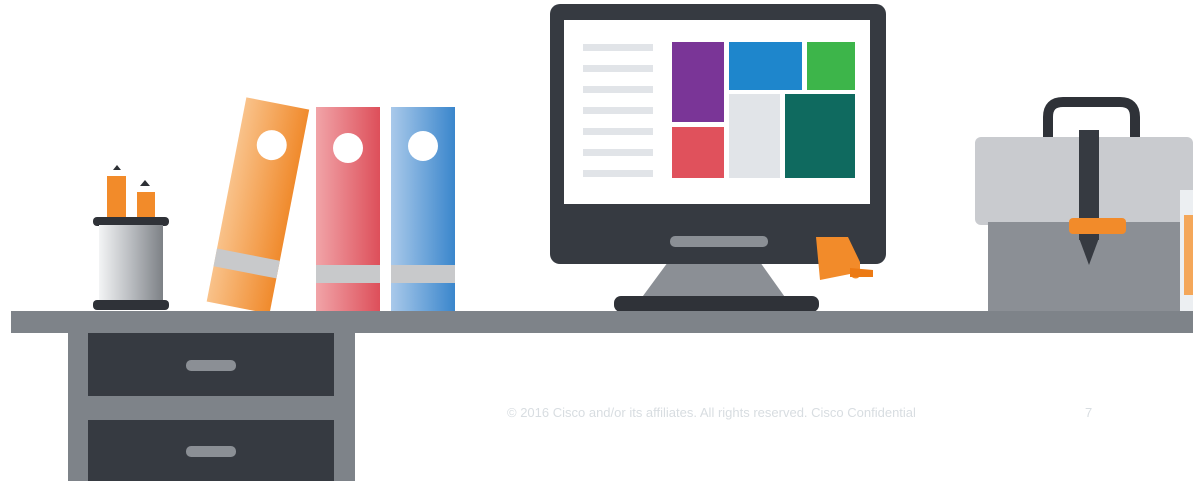  What do you see at coordinates (1089, 412) in the screenshot?
I see `page-number: 7` at bounding box center [1089, 412].